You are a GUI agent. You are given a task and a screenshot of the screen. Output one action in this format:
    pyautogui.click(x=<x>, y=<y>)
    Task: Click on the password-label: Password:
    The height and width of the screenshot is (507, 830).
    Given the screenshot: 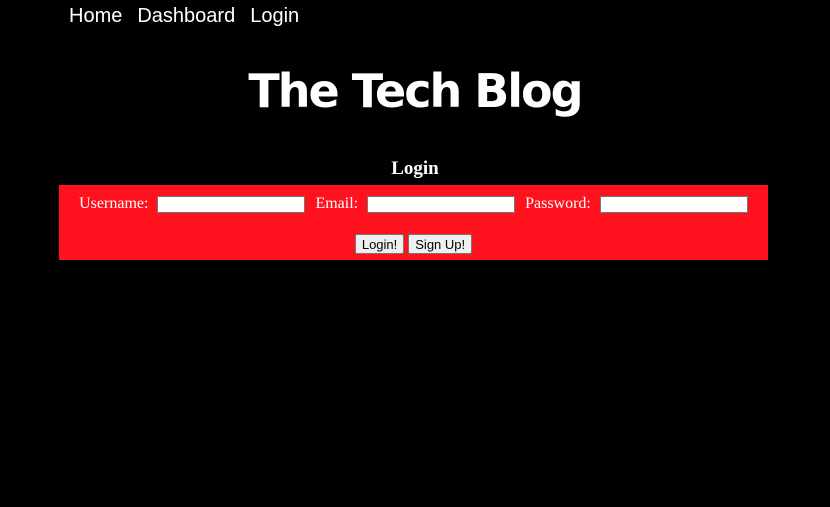 What is the action you would take?
    pyautogui.click(x=558, y=203)
    